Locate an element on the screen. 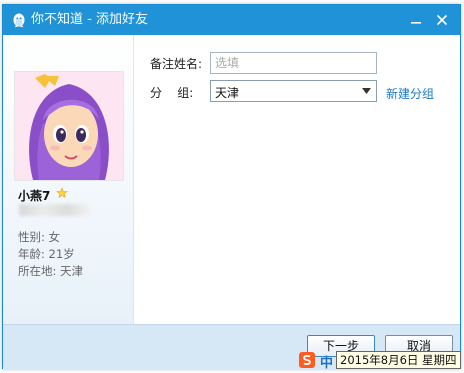 The width and height of the screenshot is (464, 373). title-bar: 你不知道 - 添加好友 is located at coordinates (231, 20).